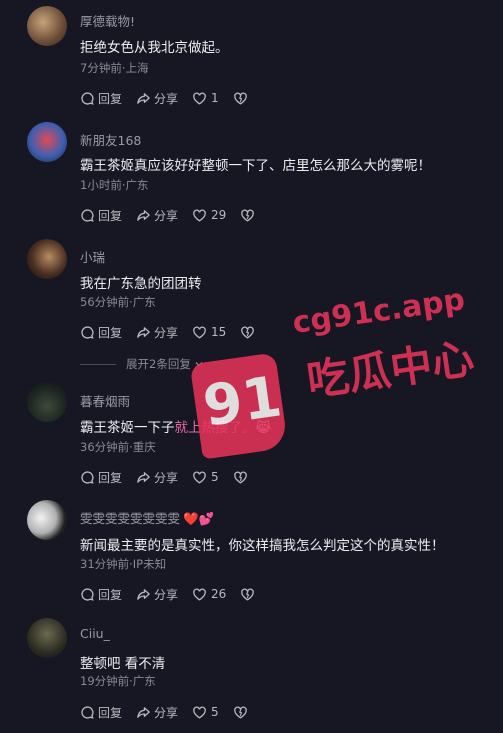  What do you see at coordinates (114, 68) in the screenshot?
I see `comment-meta: 7分钟前·上海` at bounding box center [114, 68].